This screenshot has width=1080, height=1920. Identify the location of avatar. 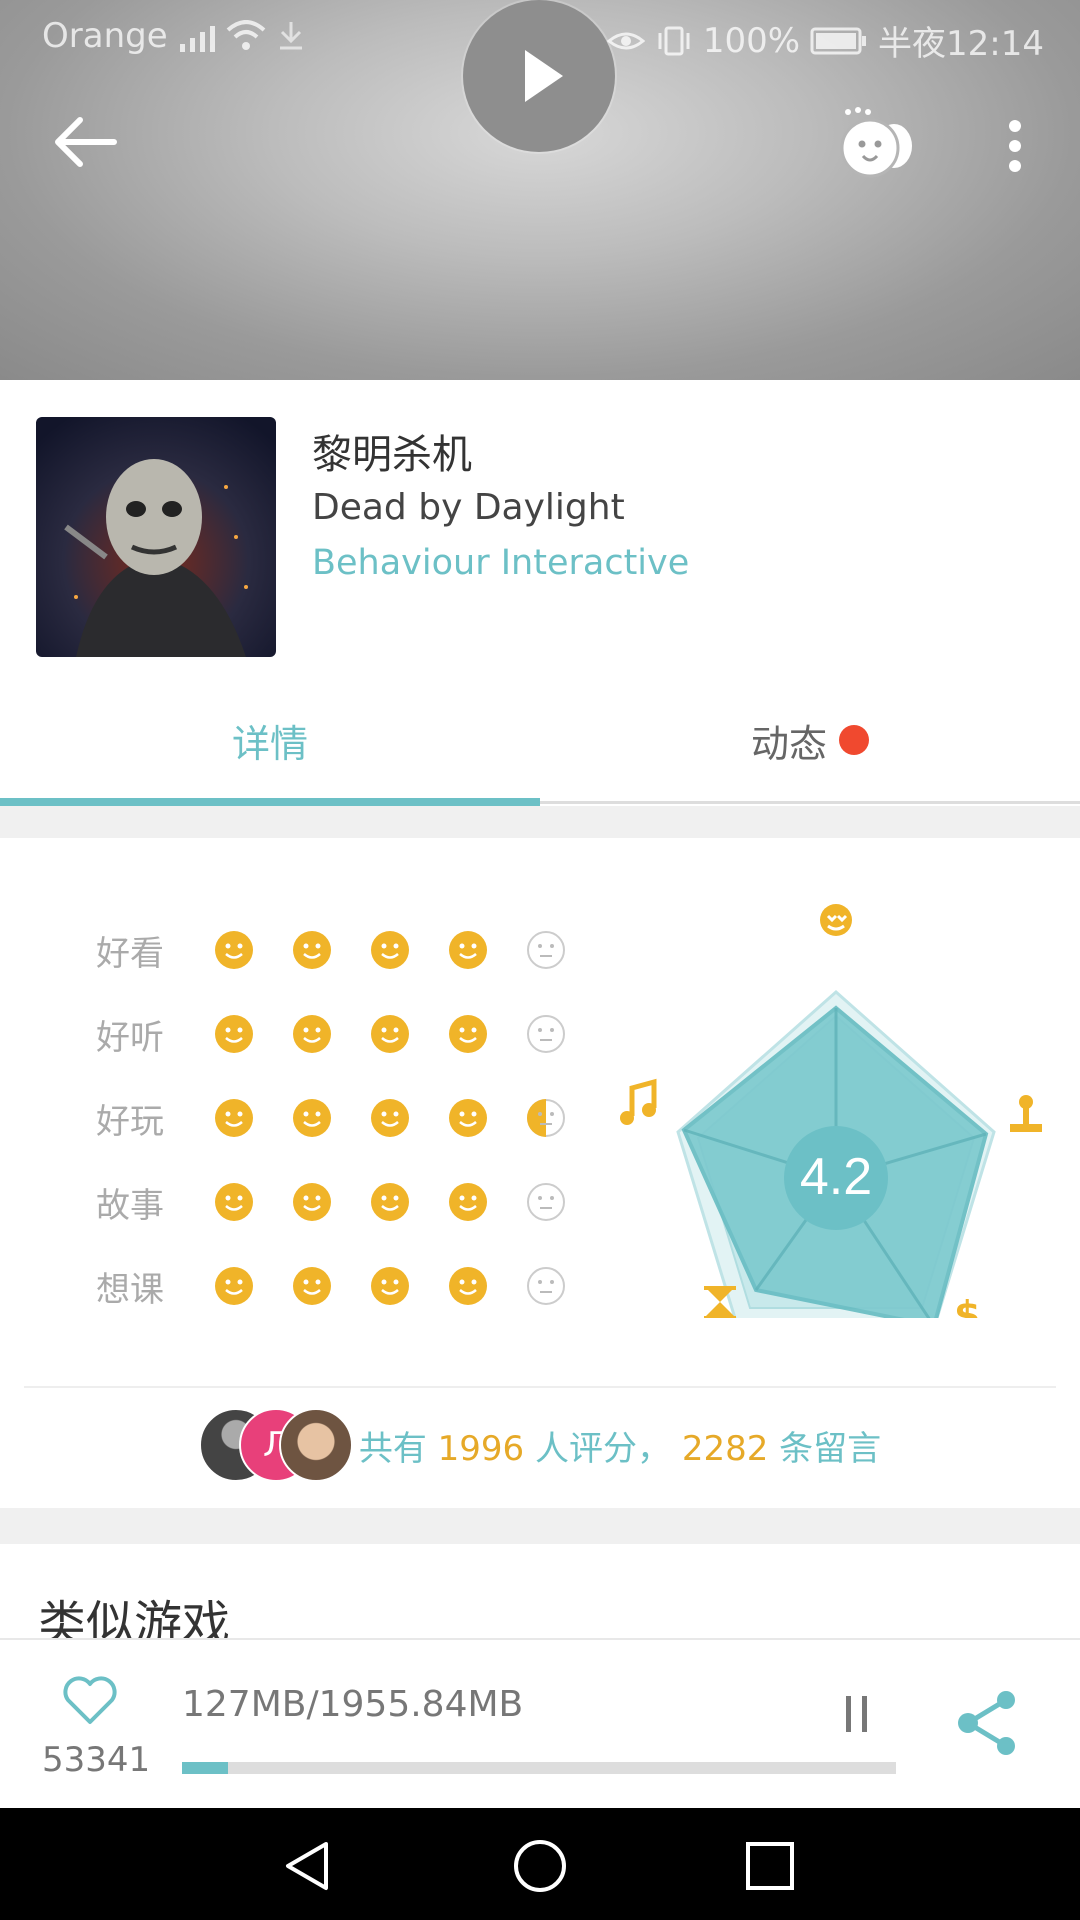
(315, 1445).